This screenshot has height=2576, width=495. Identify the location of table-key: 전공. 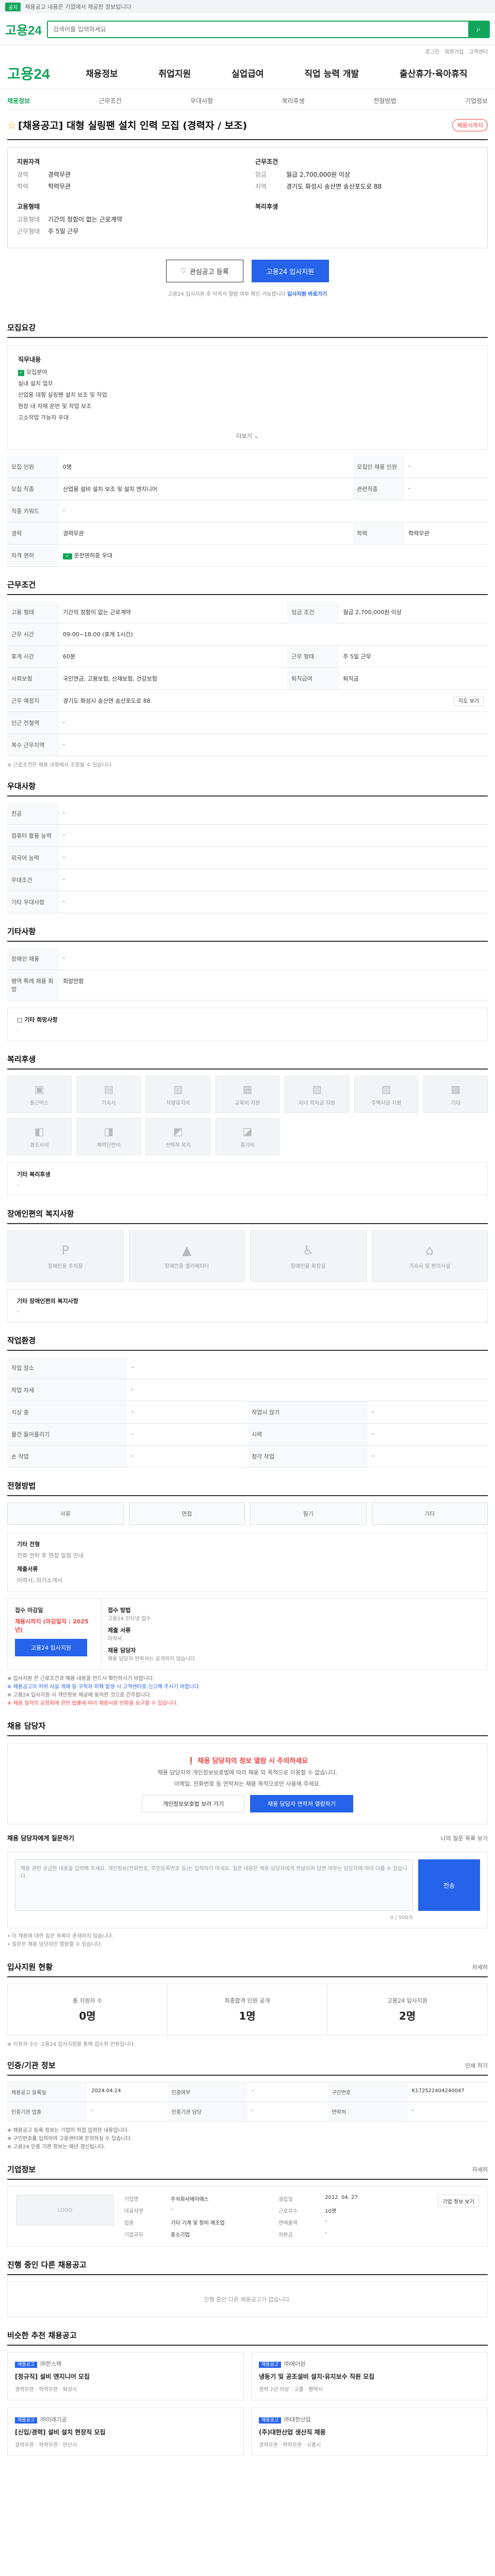
(33, 814).